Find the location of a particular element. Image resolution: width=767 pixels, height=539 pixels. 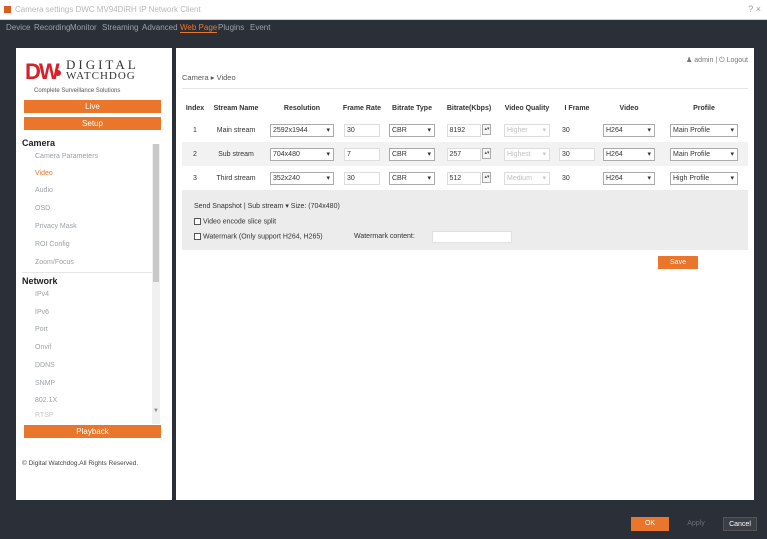

ok-button: OK is located at coordinates (650, 524).